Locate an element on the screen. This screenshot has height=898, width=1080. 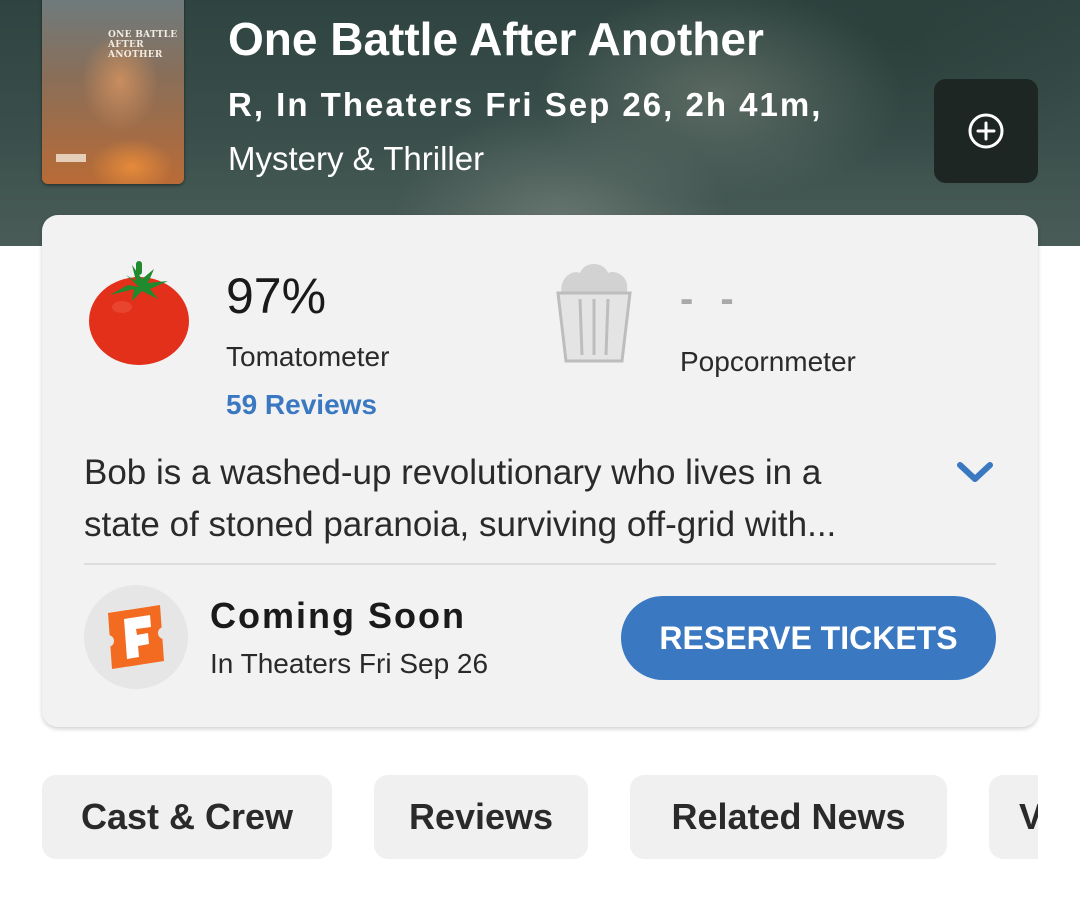
reviews-count-link: 59 Reviews is located at coordinates (301, 405).